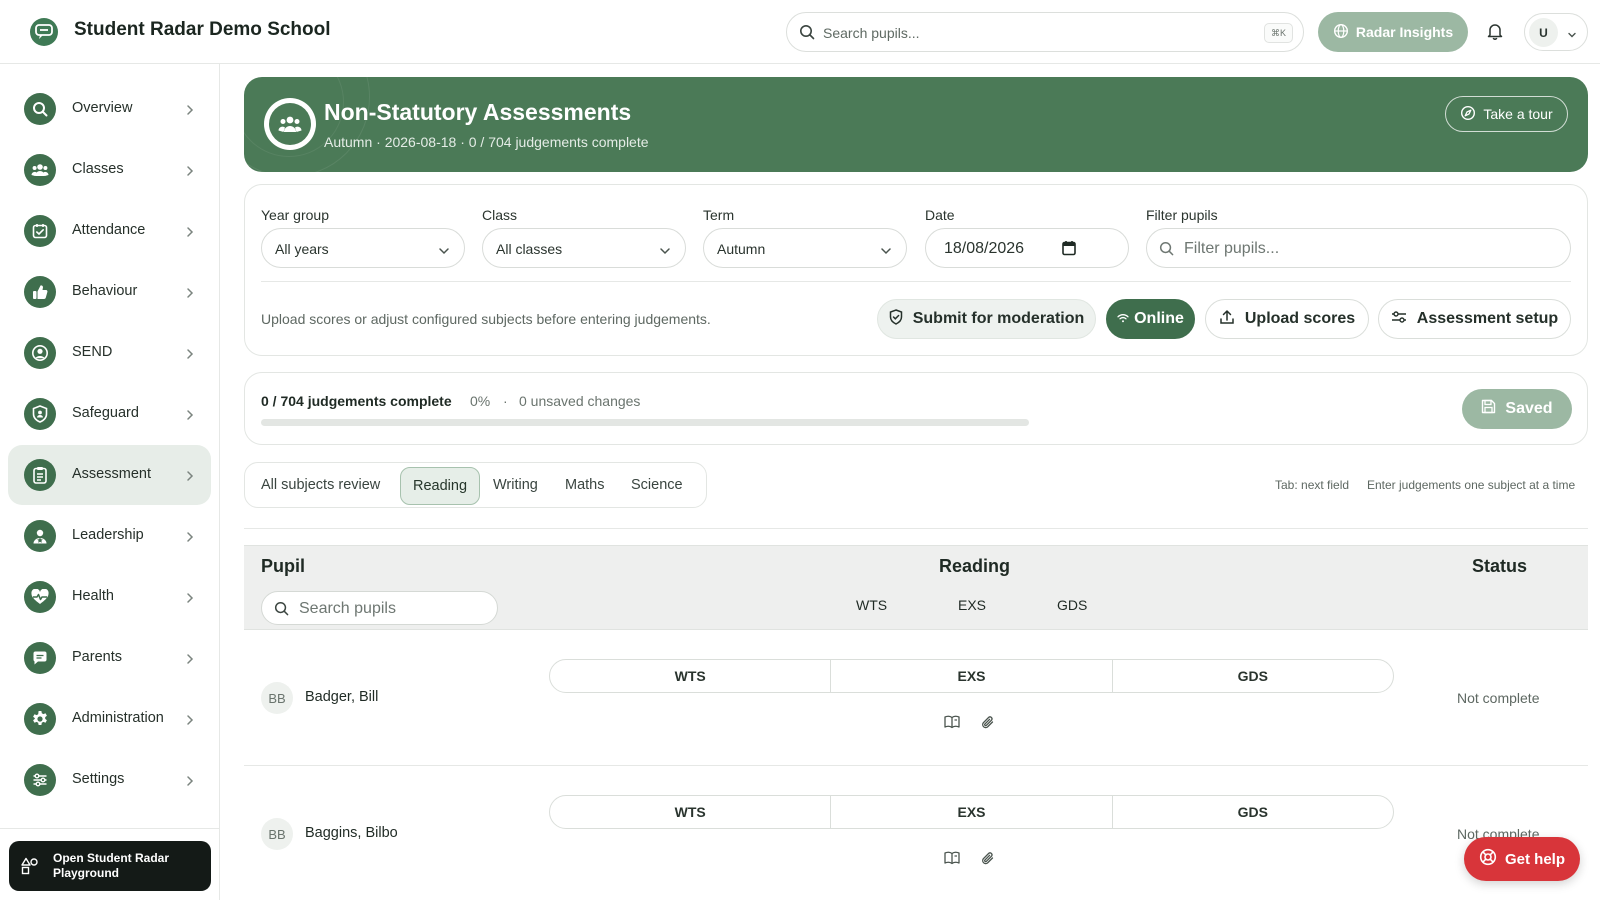 Image resolution: width=1600 pixels, height=900 pixels. Describe the element at coordinates (1468, 114) in the screenshot. I see `compass-icon` at that location.